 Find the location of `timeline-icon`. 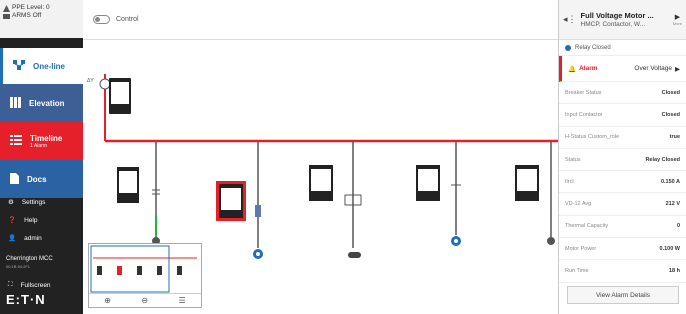

timeline-icon is located at coordinates (16, 141).